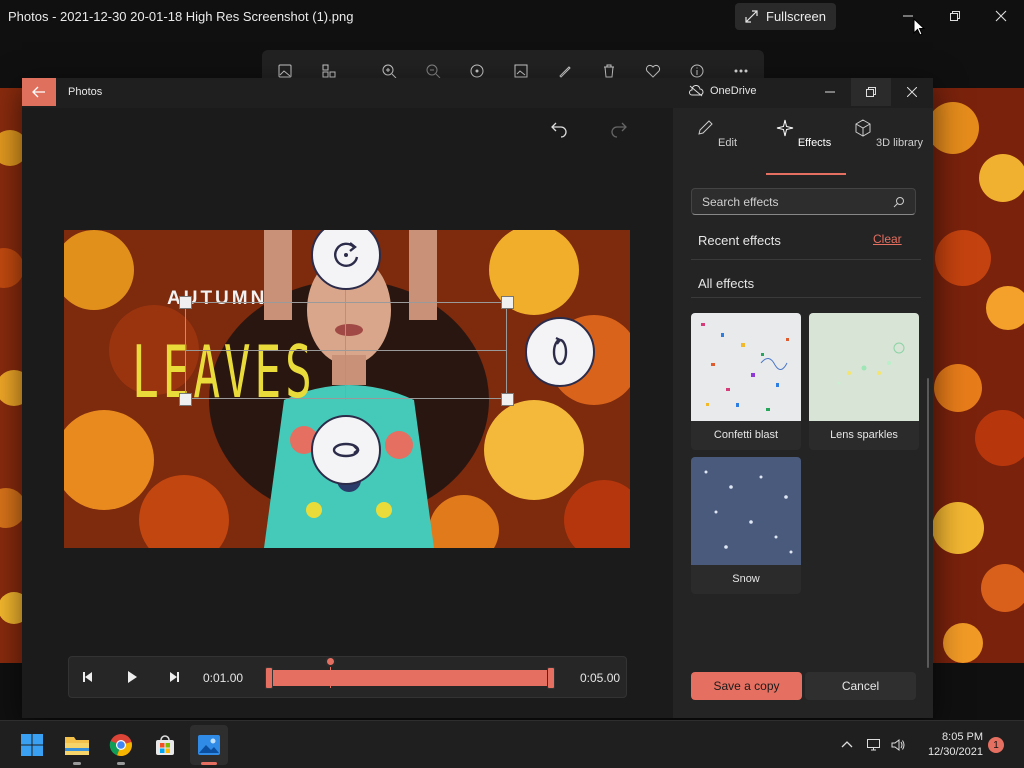  Describe the element at coordinates (864, 367) in the screenshot. I see `lens-sparkles-thumbnail` at that location.